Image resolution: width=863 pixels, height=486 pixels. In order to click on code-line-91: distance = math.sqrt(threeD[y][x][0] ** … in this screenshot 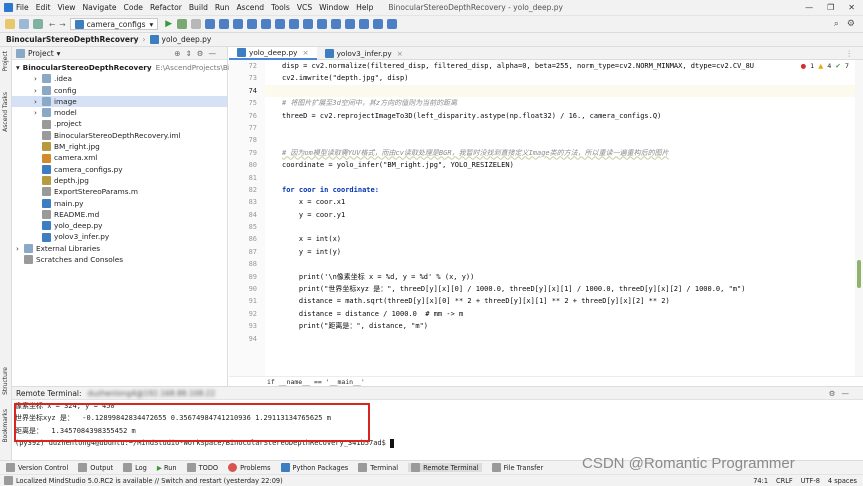, I will do `click(560, 301)`.